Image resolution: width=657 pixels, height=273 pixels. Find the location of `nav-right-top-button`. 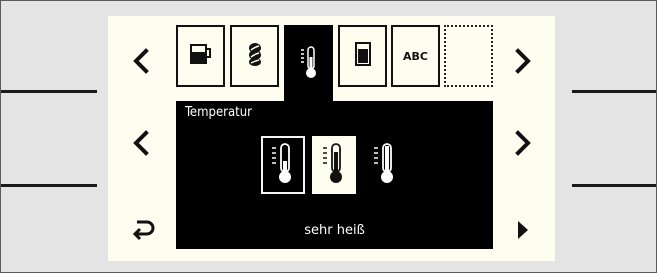

nav-right-top-button is located at coordinates (523, 61).